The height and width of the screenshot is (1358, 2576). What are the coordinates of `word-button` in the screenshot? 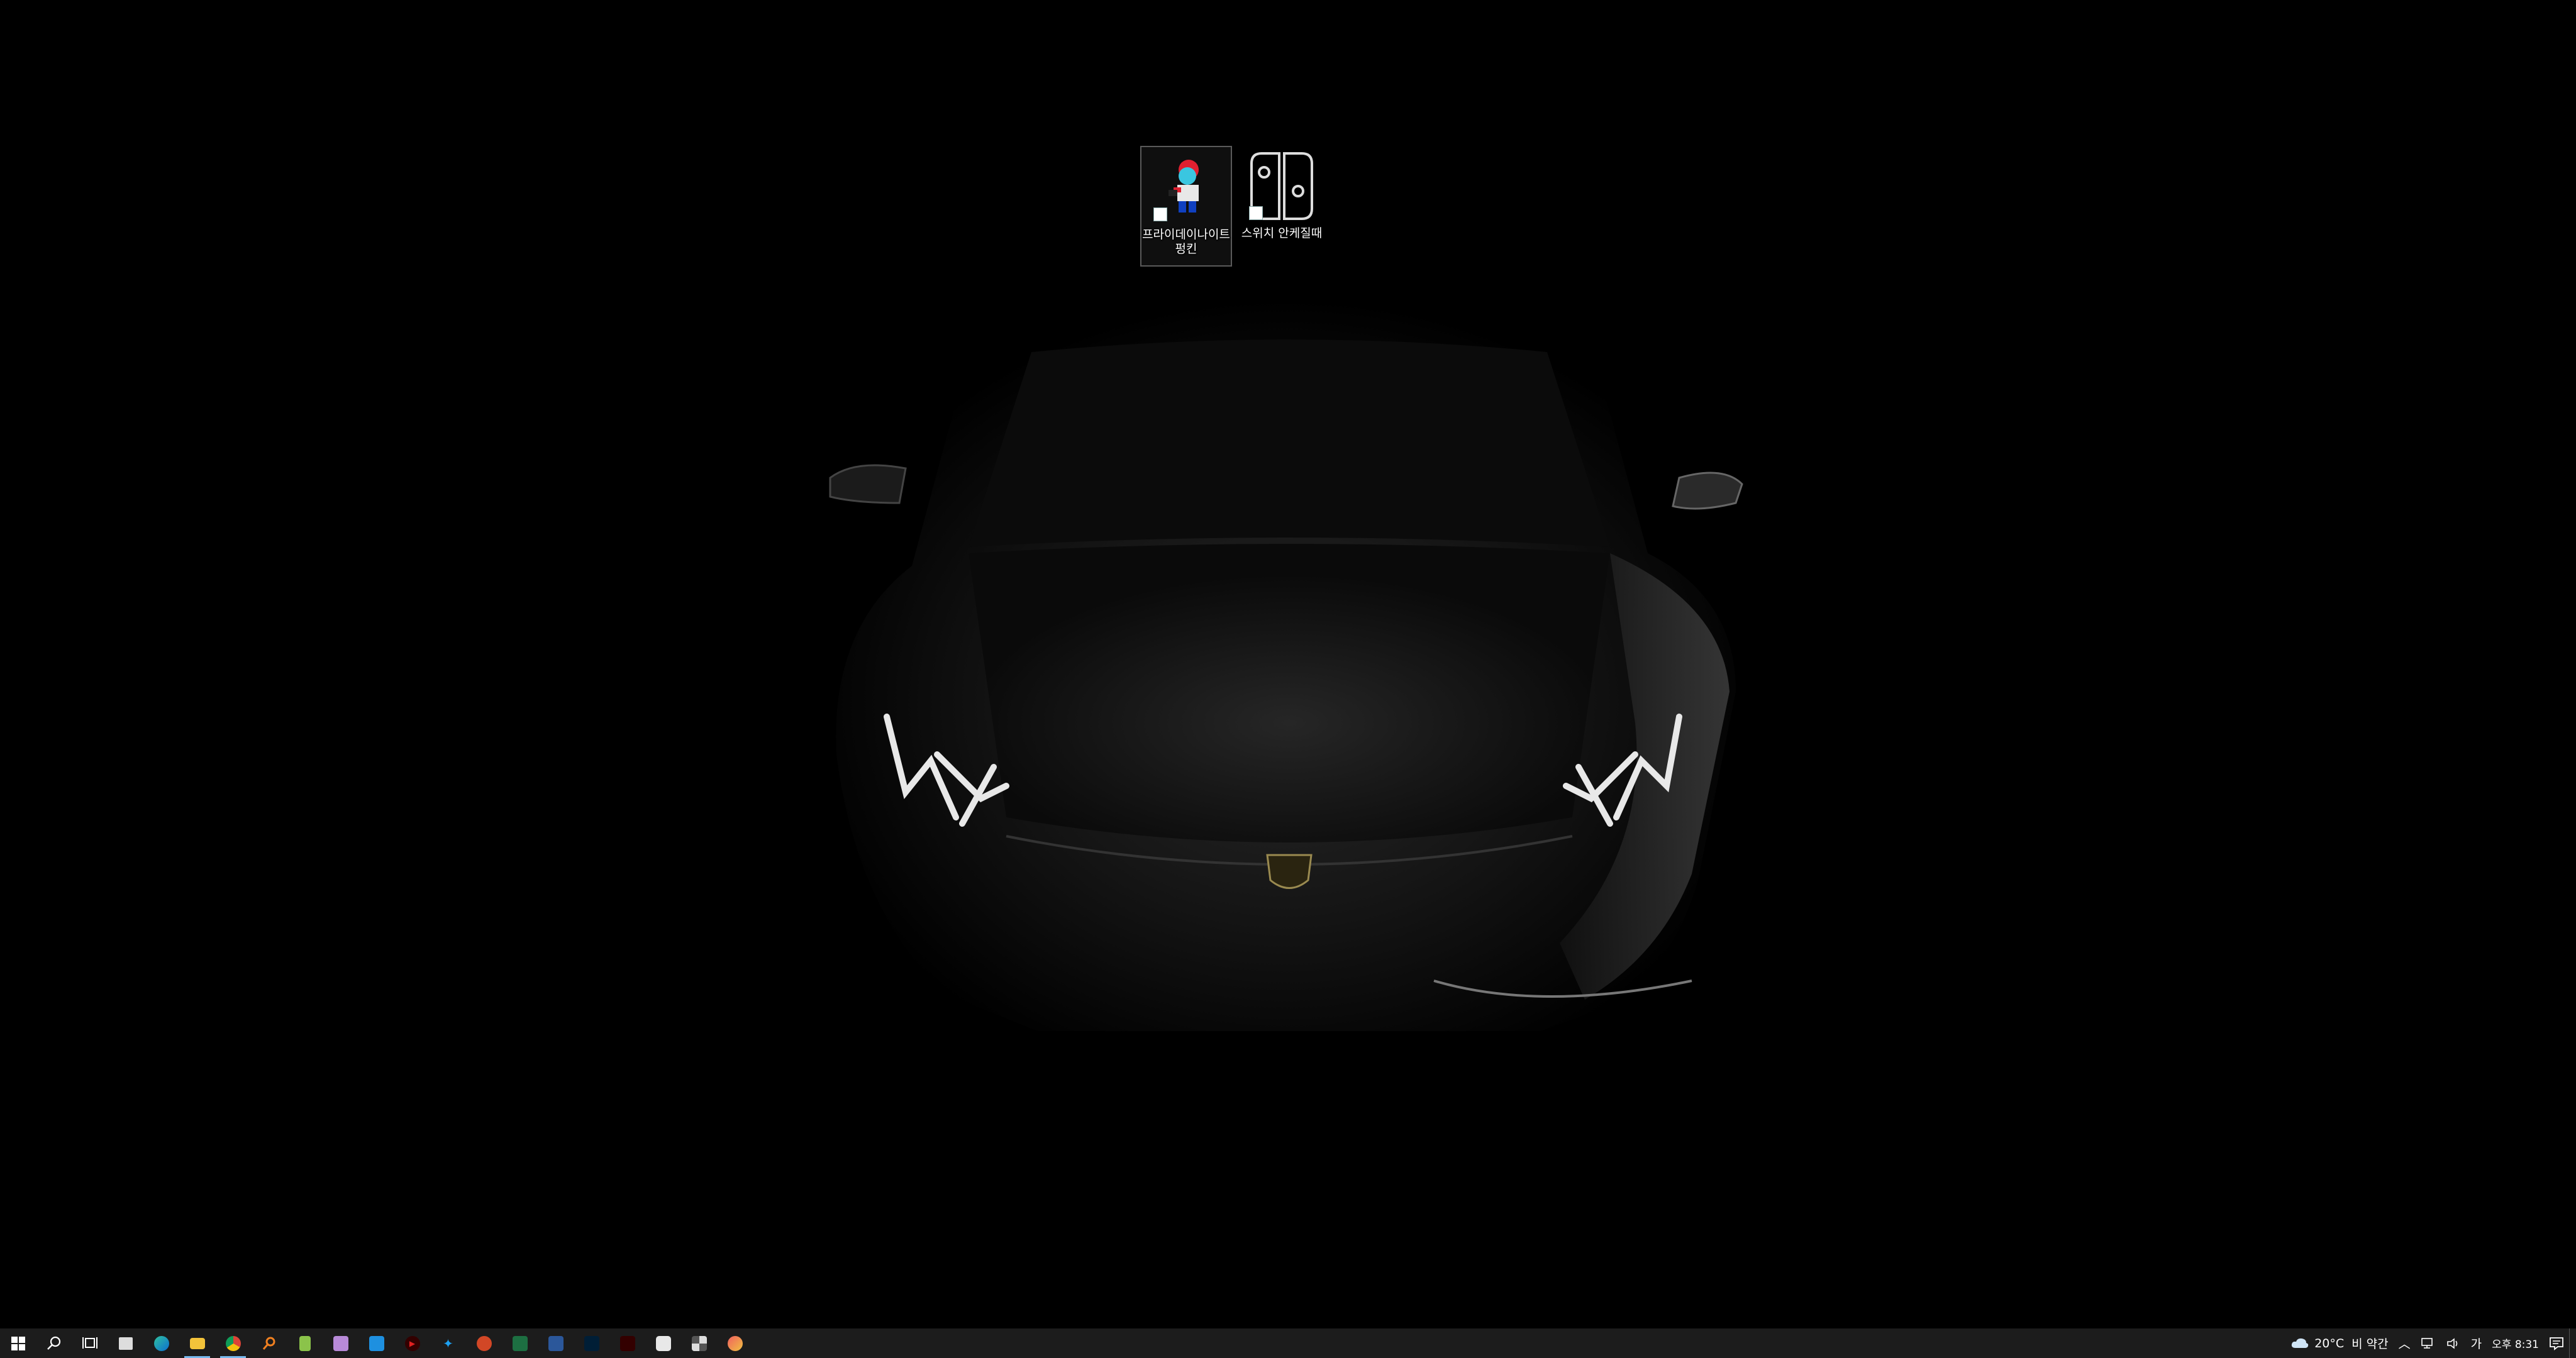 It's located at (556, 1343).